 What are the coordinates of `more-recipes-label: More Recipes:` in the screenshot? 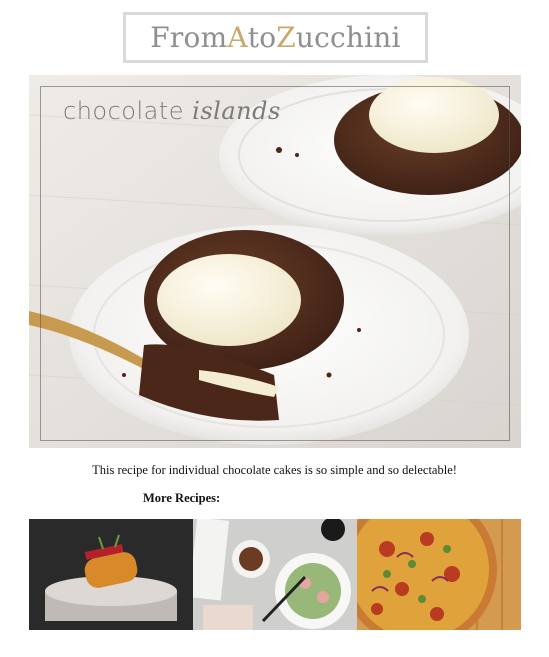 It's located at (182, 498).